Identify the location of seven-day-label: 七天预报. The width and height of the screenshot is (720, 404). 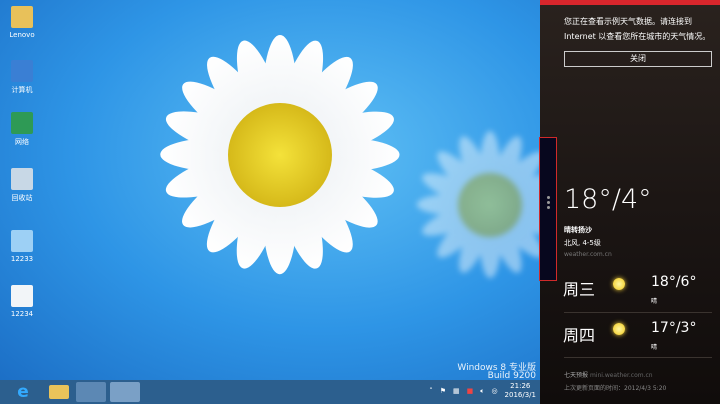
(576, 375).